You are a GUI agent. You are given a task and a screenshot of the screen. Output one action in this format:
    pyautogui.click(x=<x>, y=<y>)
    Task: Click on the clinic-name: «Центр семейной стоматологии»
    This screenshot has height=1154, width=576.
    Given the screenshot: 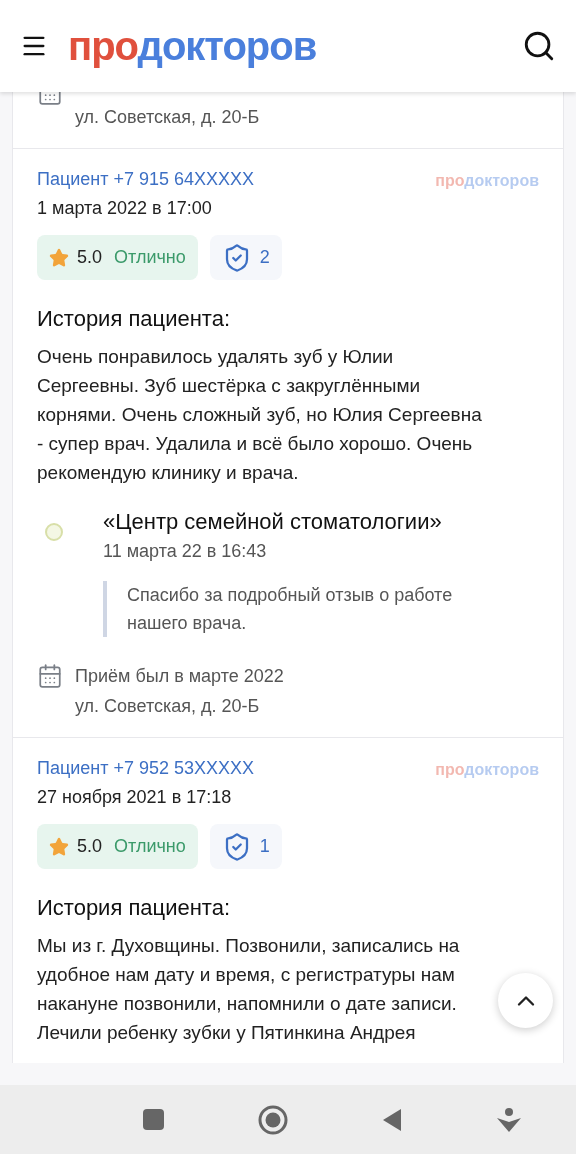 What is the action you would take?
    pyautogui.click(x=273, y=522)
    